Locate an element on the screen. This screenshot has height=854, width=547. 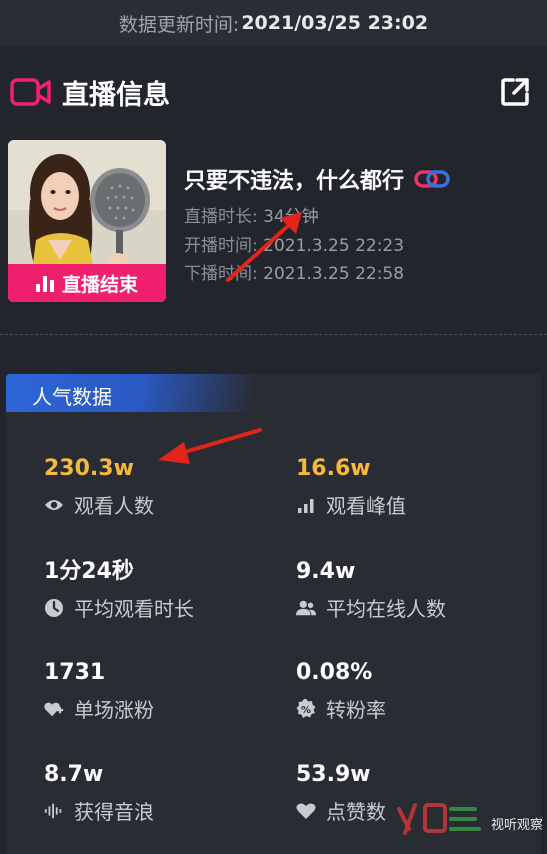
stat-value: 8.7w is located at coordinates (74, 774).